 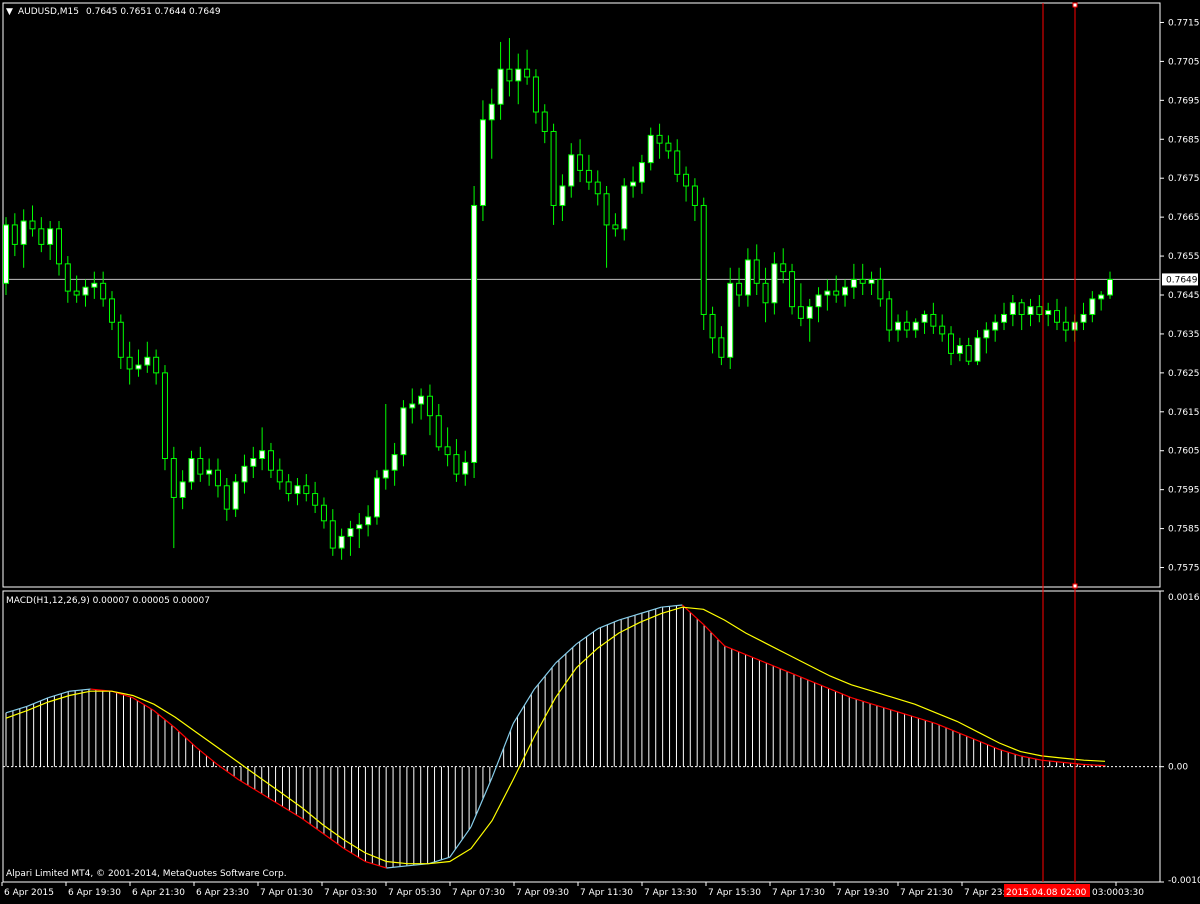 What do you see at coordinates (606, 893) in the screenshot?
I see `time-tick-label: 7 Apr 11:30` at bounding box center [606, 893].